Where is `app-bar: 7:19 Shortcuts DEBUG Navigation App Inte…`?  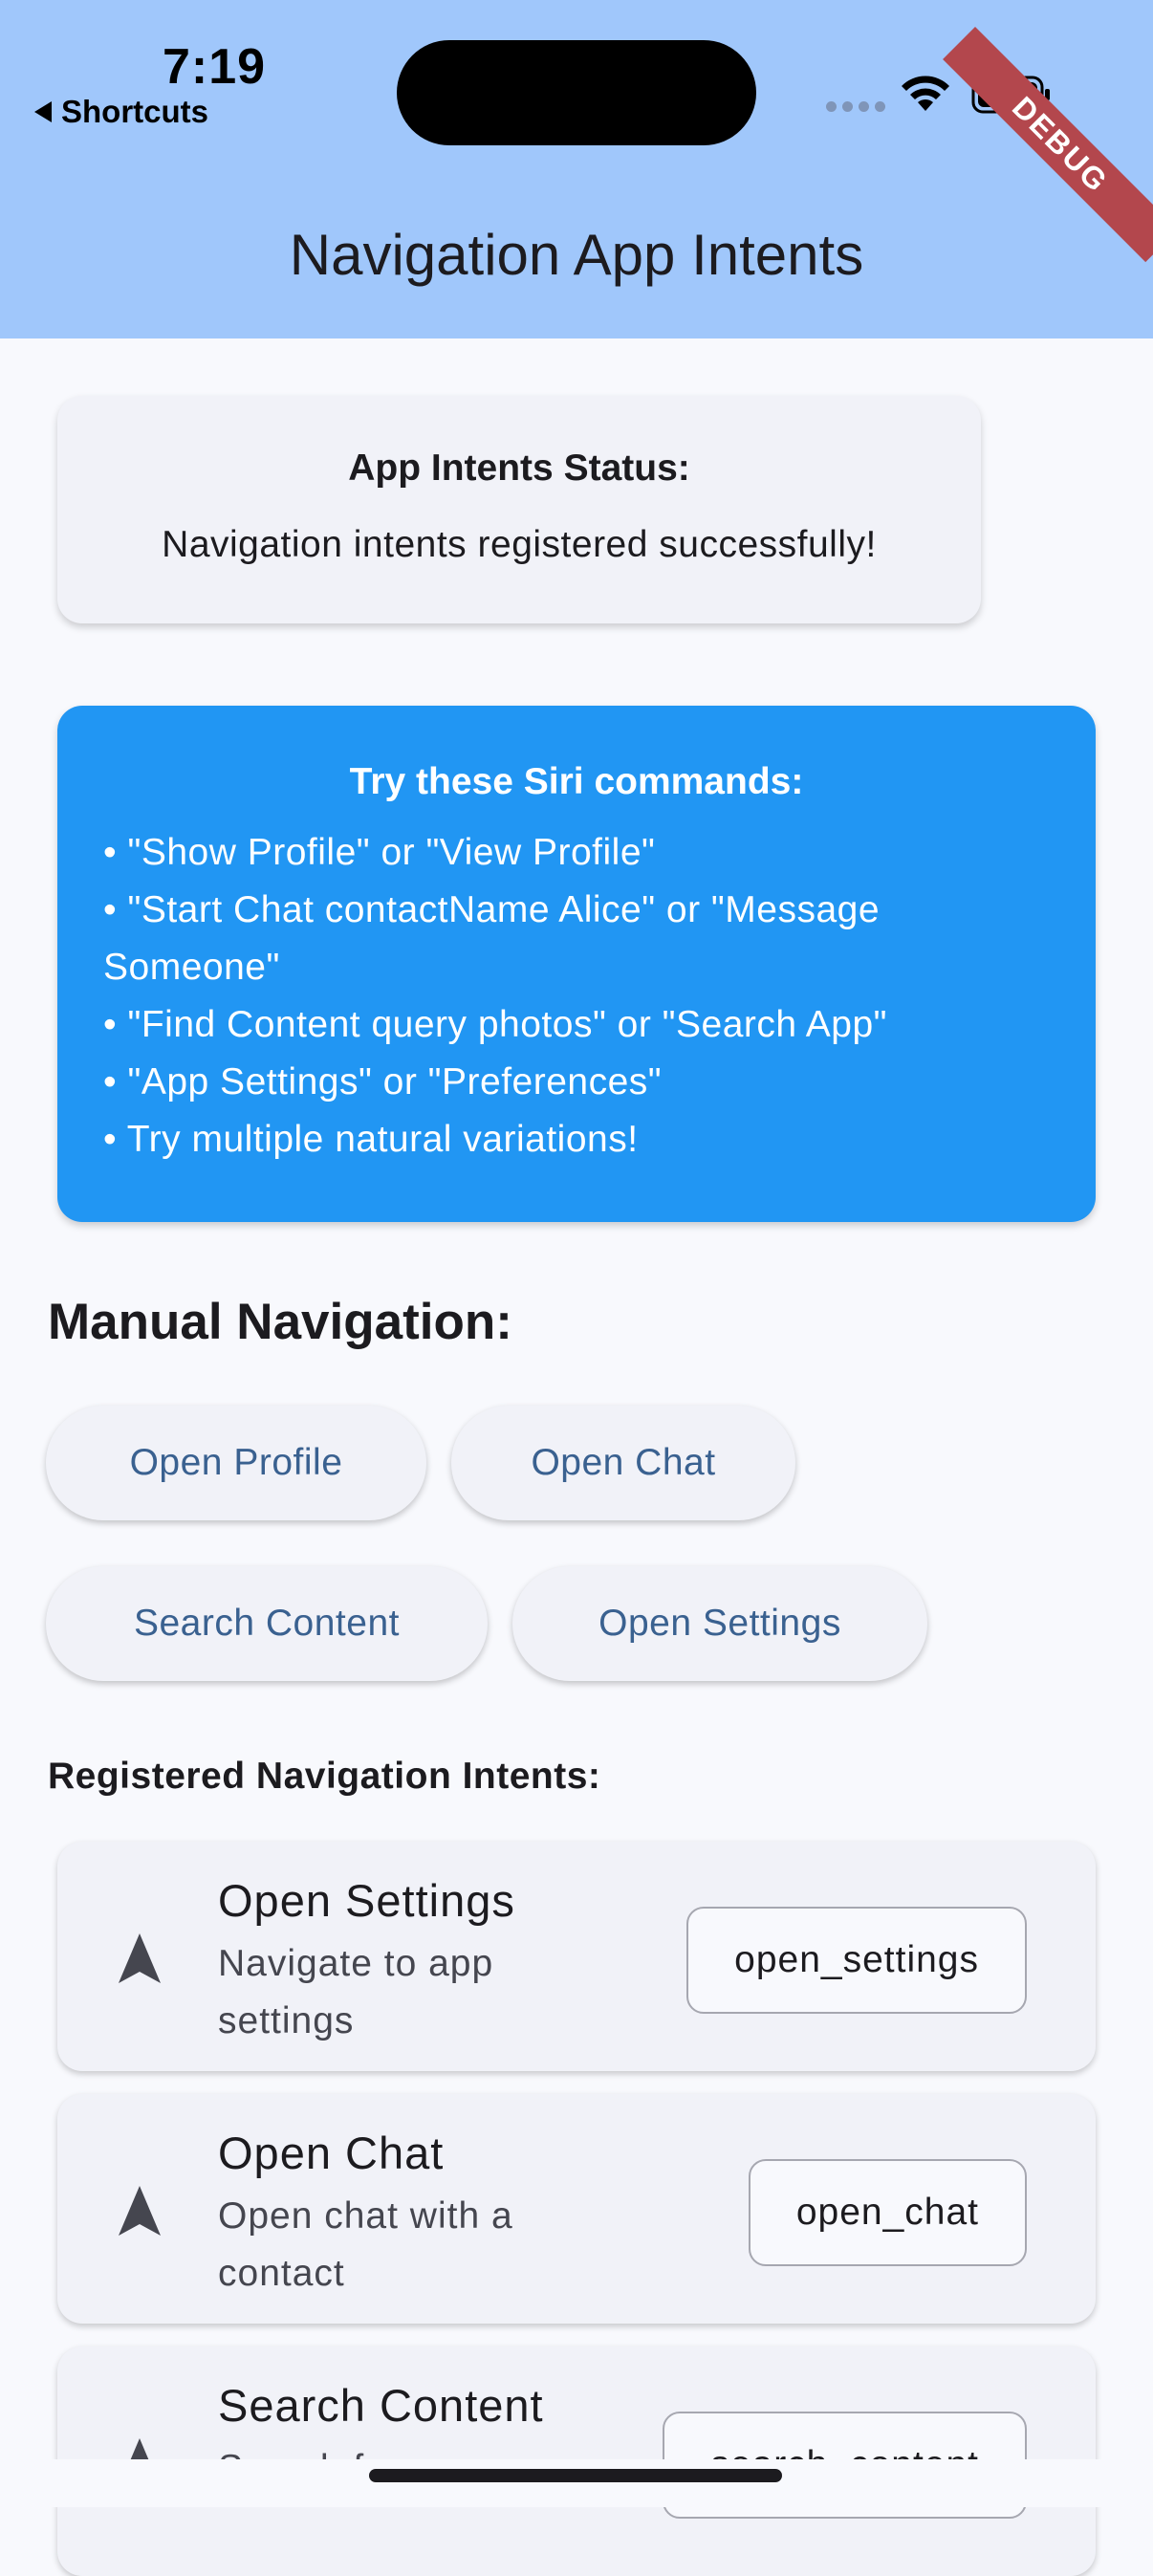 app-bar: 7:19 Shortcuts DEBUG Navigation App Inte… is located at coordinates (576, 169).